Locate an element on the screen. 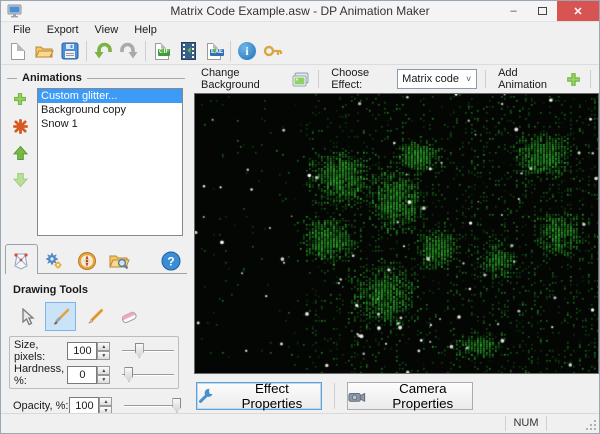 The width and height of the screenshot is (600, 434). save-button is located at coordinates (70, 51).